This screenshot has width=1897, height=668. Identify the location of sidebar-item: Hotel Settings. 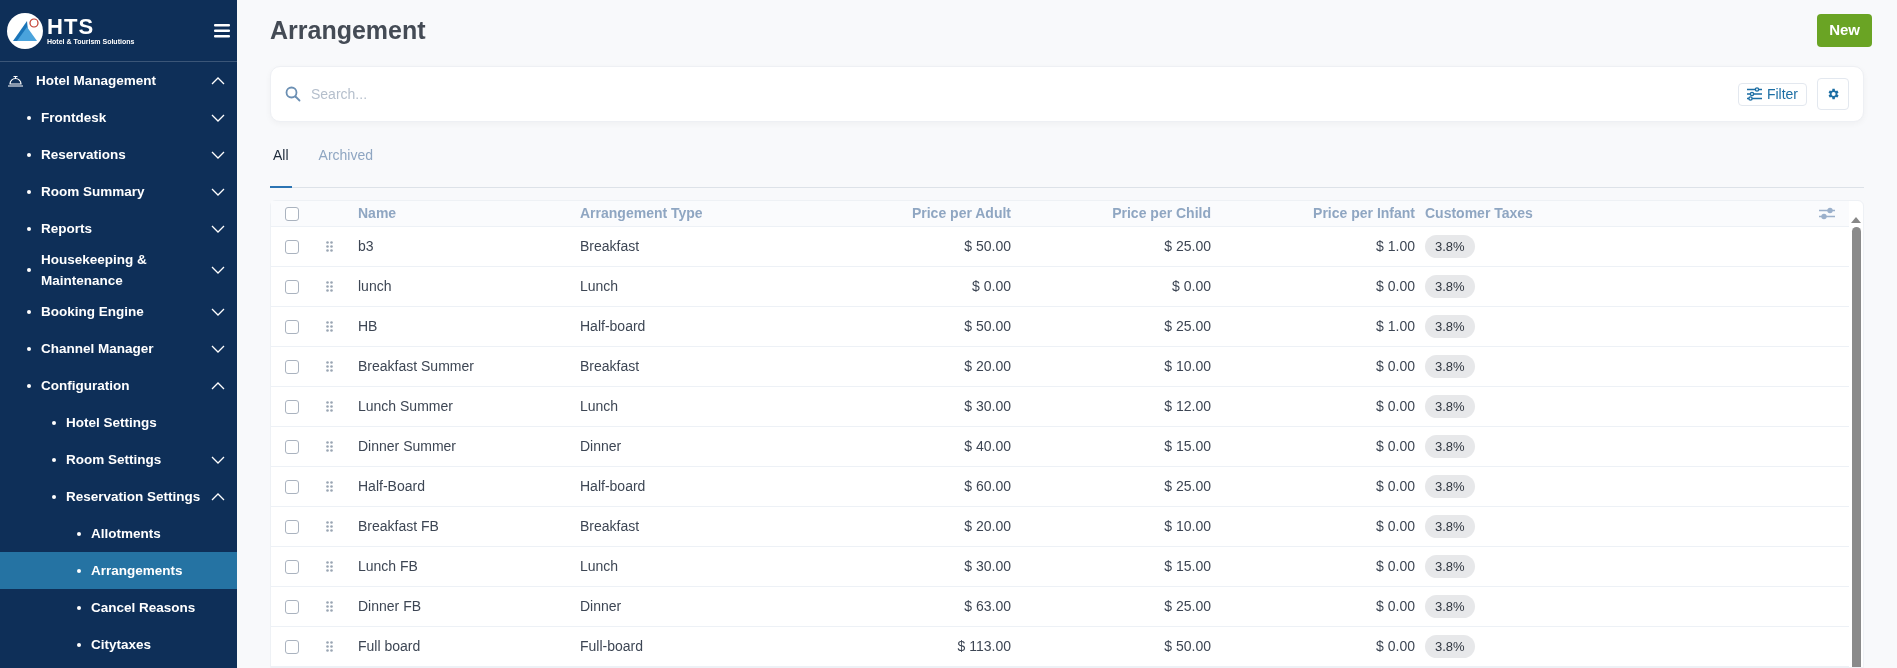
(118, 422).